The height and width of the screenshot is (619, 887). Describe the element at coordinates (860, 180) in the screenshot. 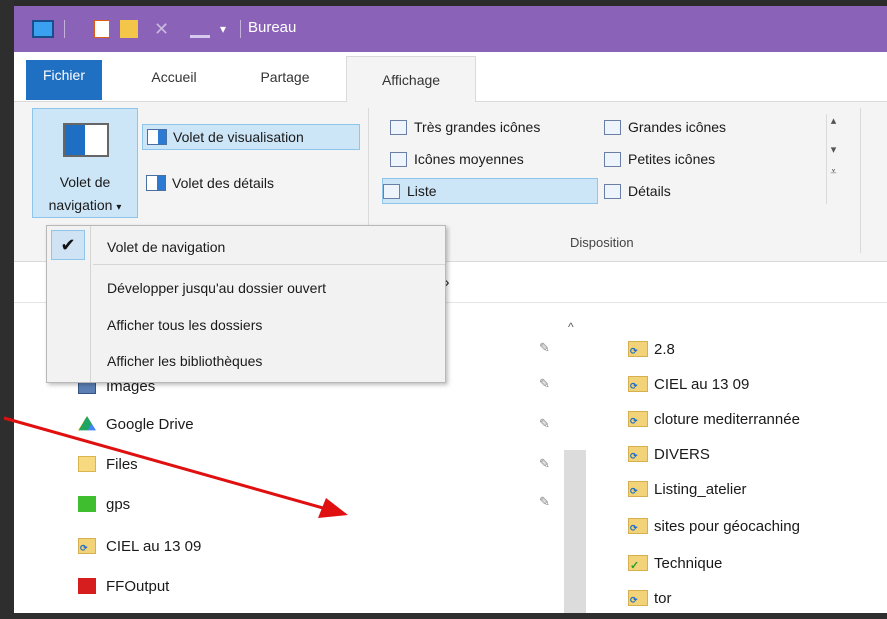

I see `ribbon-group-separator` at that location.